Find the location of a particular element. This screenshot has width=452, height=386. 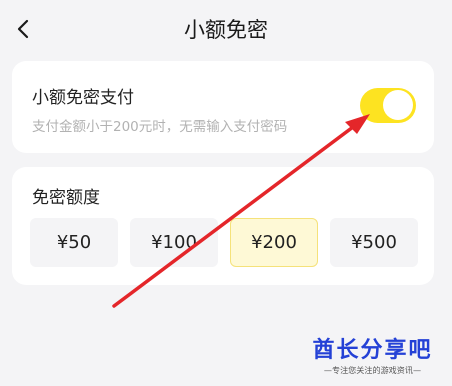

watermark: 酋长分享吧 —专注您关注的游戏资讯— is located at coordinates (372, 357).